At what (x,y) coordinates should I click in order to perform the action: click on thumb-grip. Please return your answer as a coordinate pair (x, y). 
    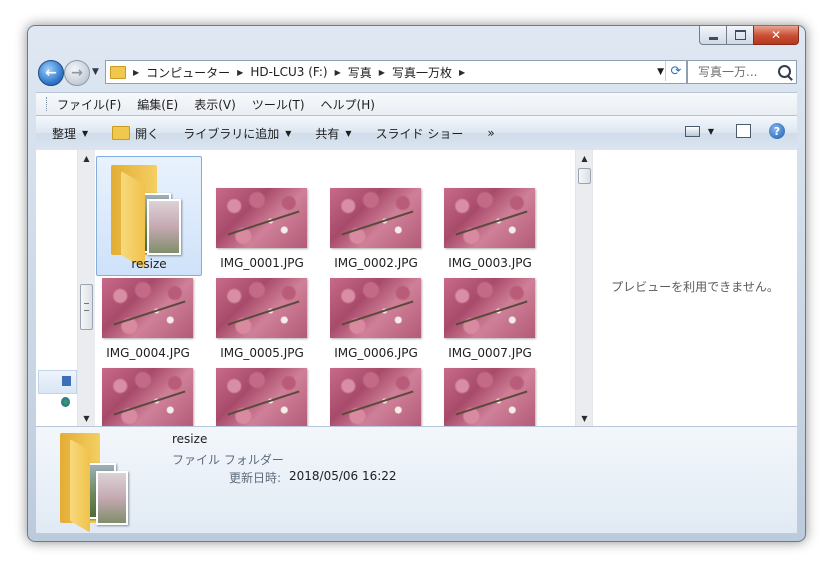
    Looking at the image, I should click on (86, 307).